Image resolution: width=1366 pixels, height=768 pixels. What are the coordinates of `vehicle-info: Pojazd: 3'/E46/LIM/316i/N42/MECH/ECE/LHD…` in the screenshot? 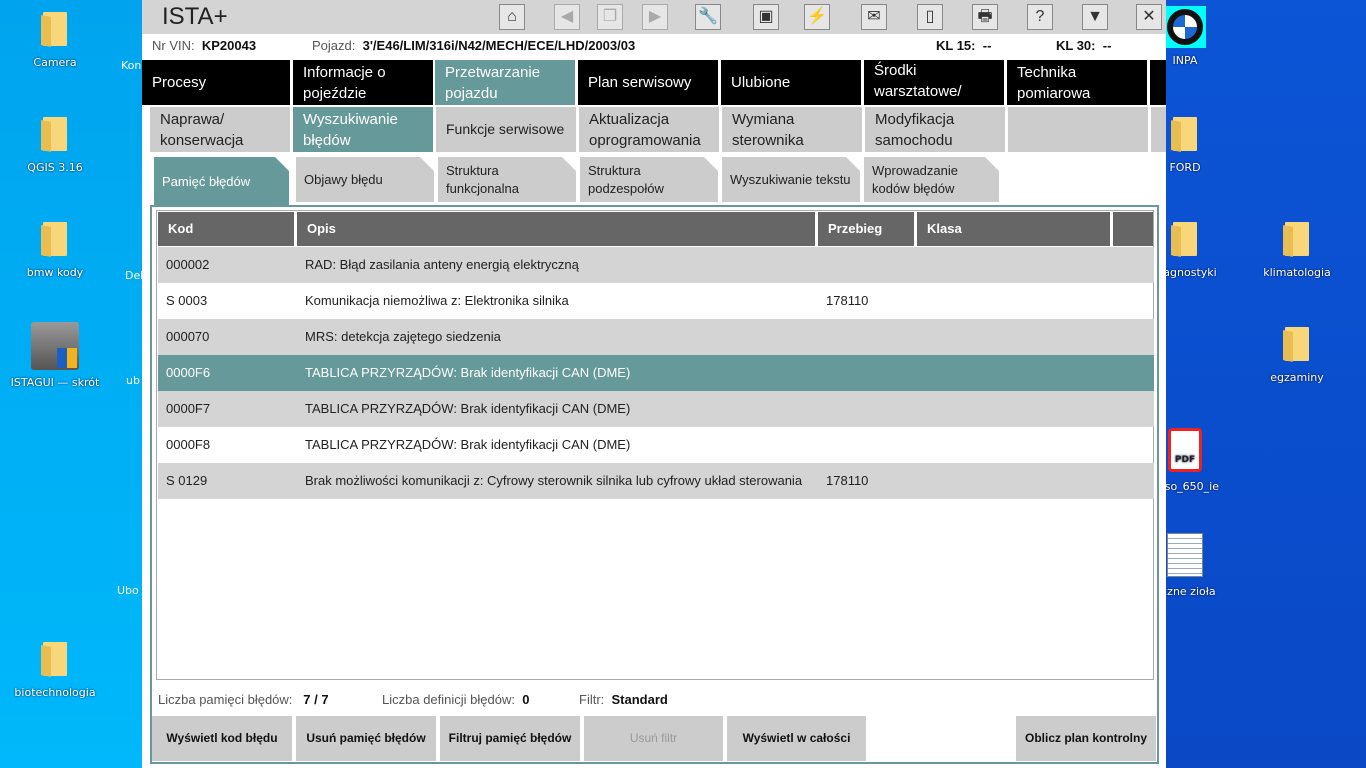 It's located at (473, 48).